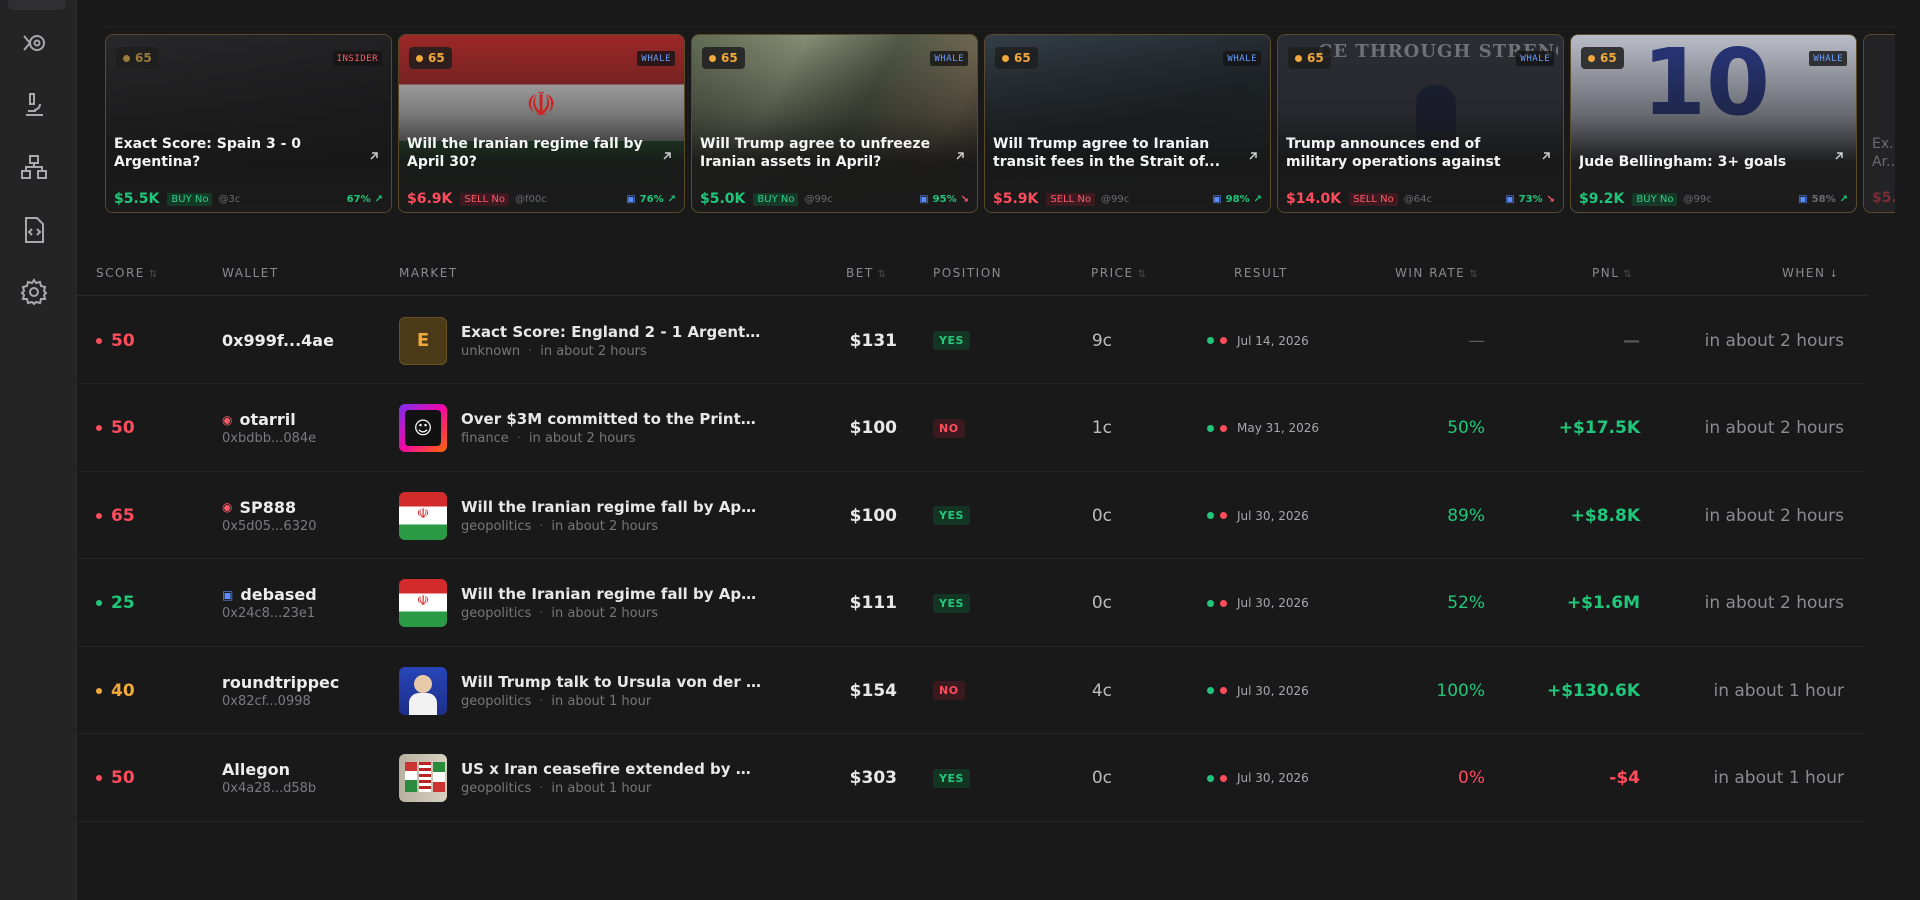 The image size is (1920, 900). I want to click on wallet-cell: ◉ otarril 0xbdbb...084e, so click(269, 428).